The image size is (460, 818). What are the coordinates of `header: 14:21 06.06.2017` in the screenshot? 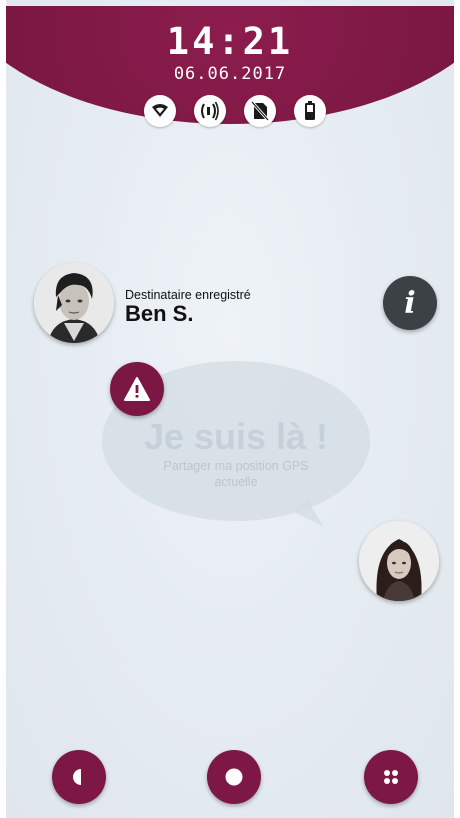 It's located at (230, 66).